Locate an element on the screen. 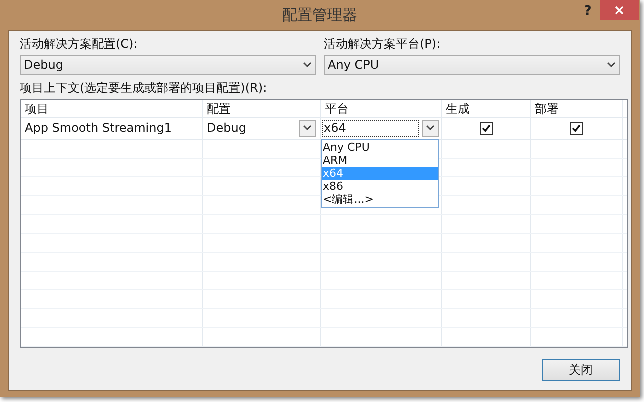 This screenshot has width=644, height=402. close-icon is located at coordinates (619, 10).